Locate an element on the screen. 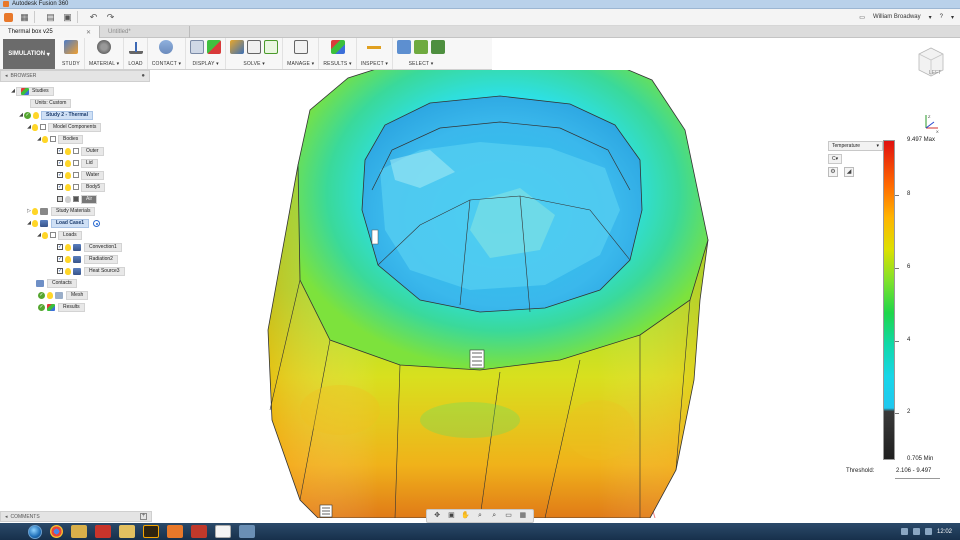 This screenshot has height=540, width=960. material-group: MATERIAL ▾ is located at coordinates (105, 53).